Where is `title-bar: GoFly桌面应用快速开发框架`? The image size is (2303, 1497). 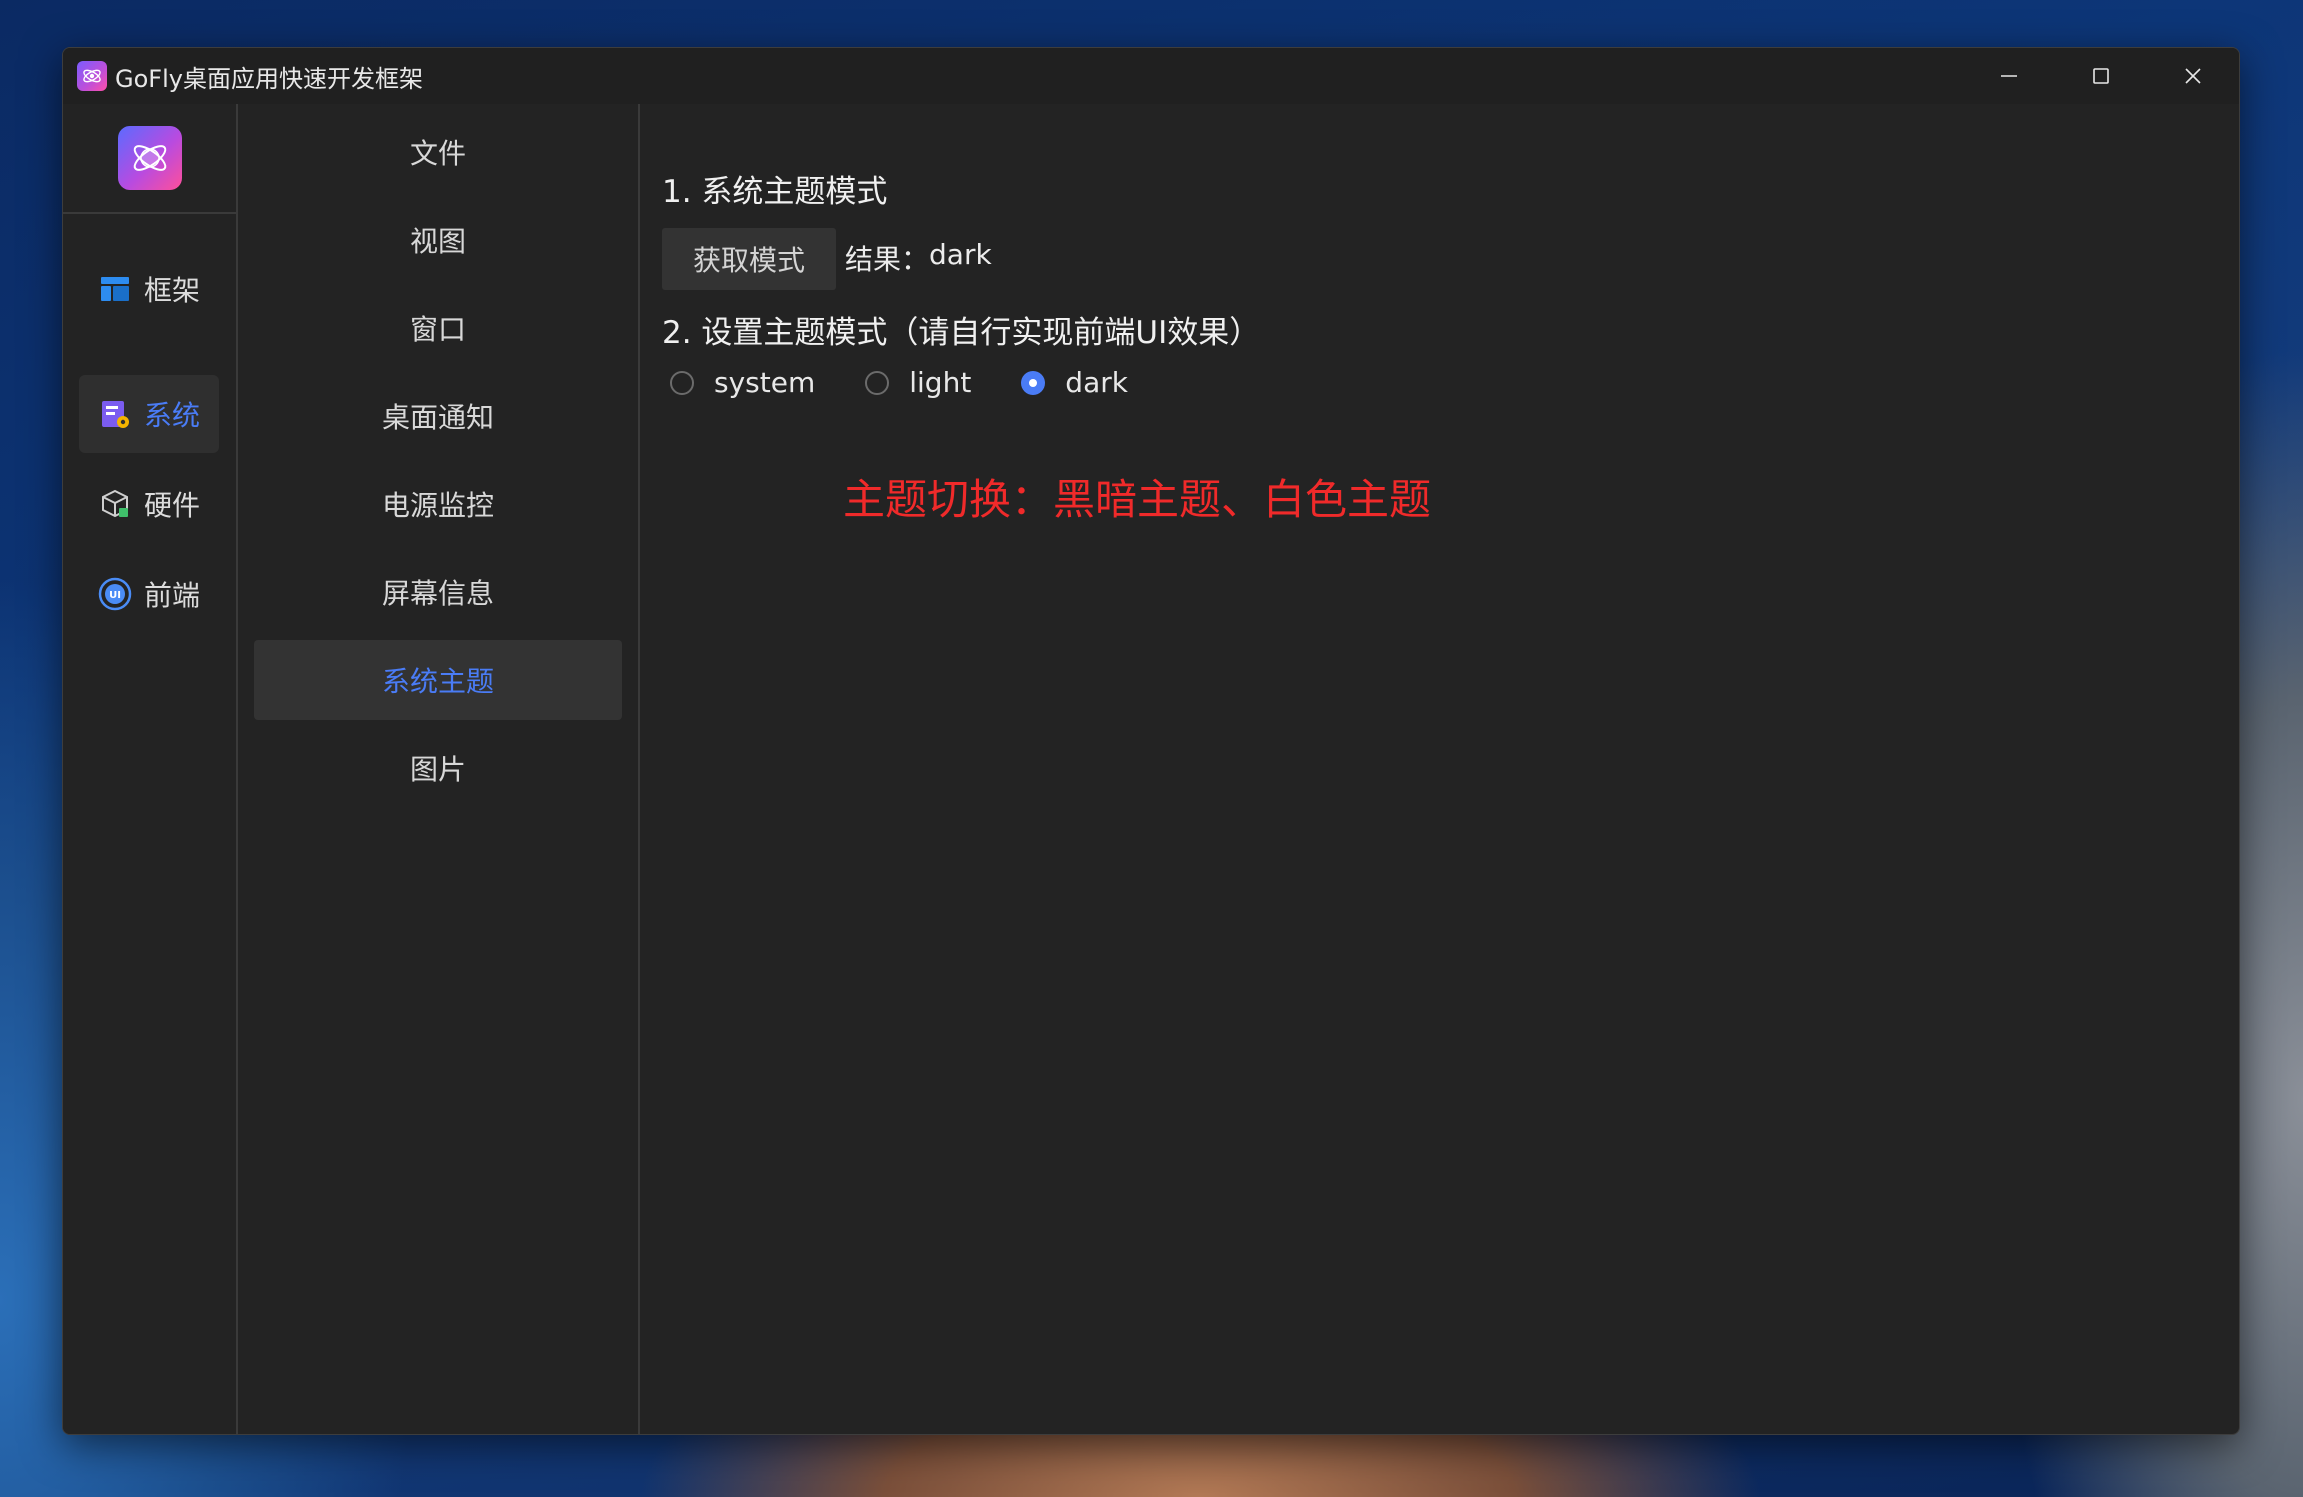 title-bar: GoFly桌面应用快速开发框架 is located at coordinates (1151, 76).